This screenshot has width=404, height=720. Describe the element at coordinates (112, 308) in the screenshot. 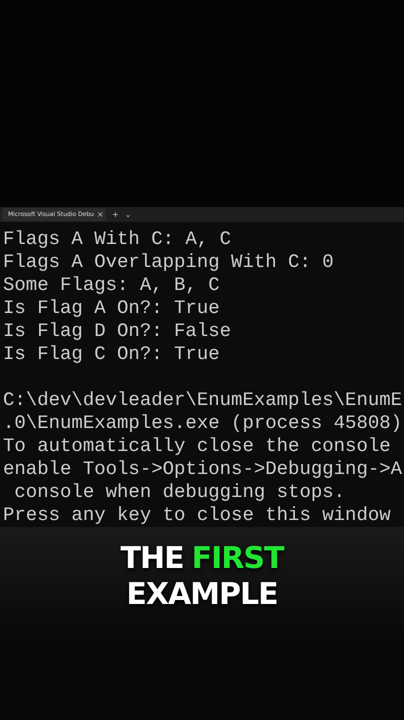

I see `console-line: Is Flag A On?: True` at that location.